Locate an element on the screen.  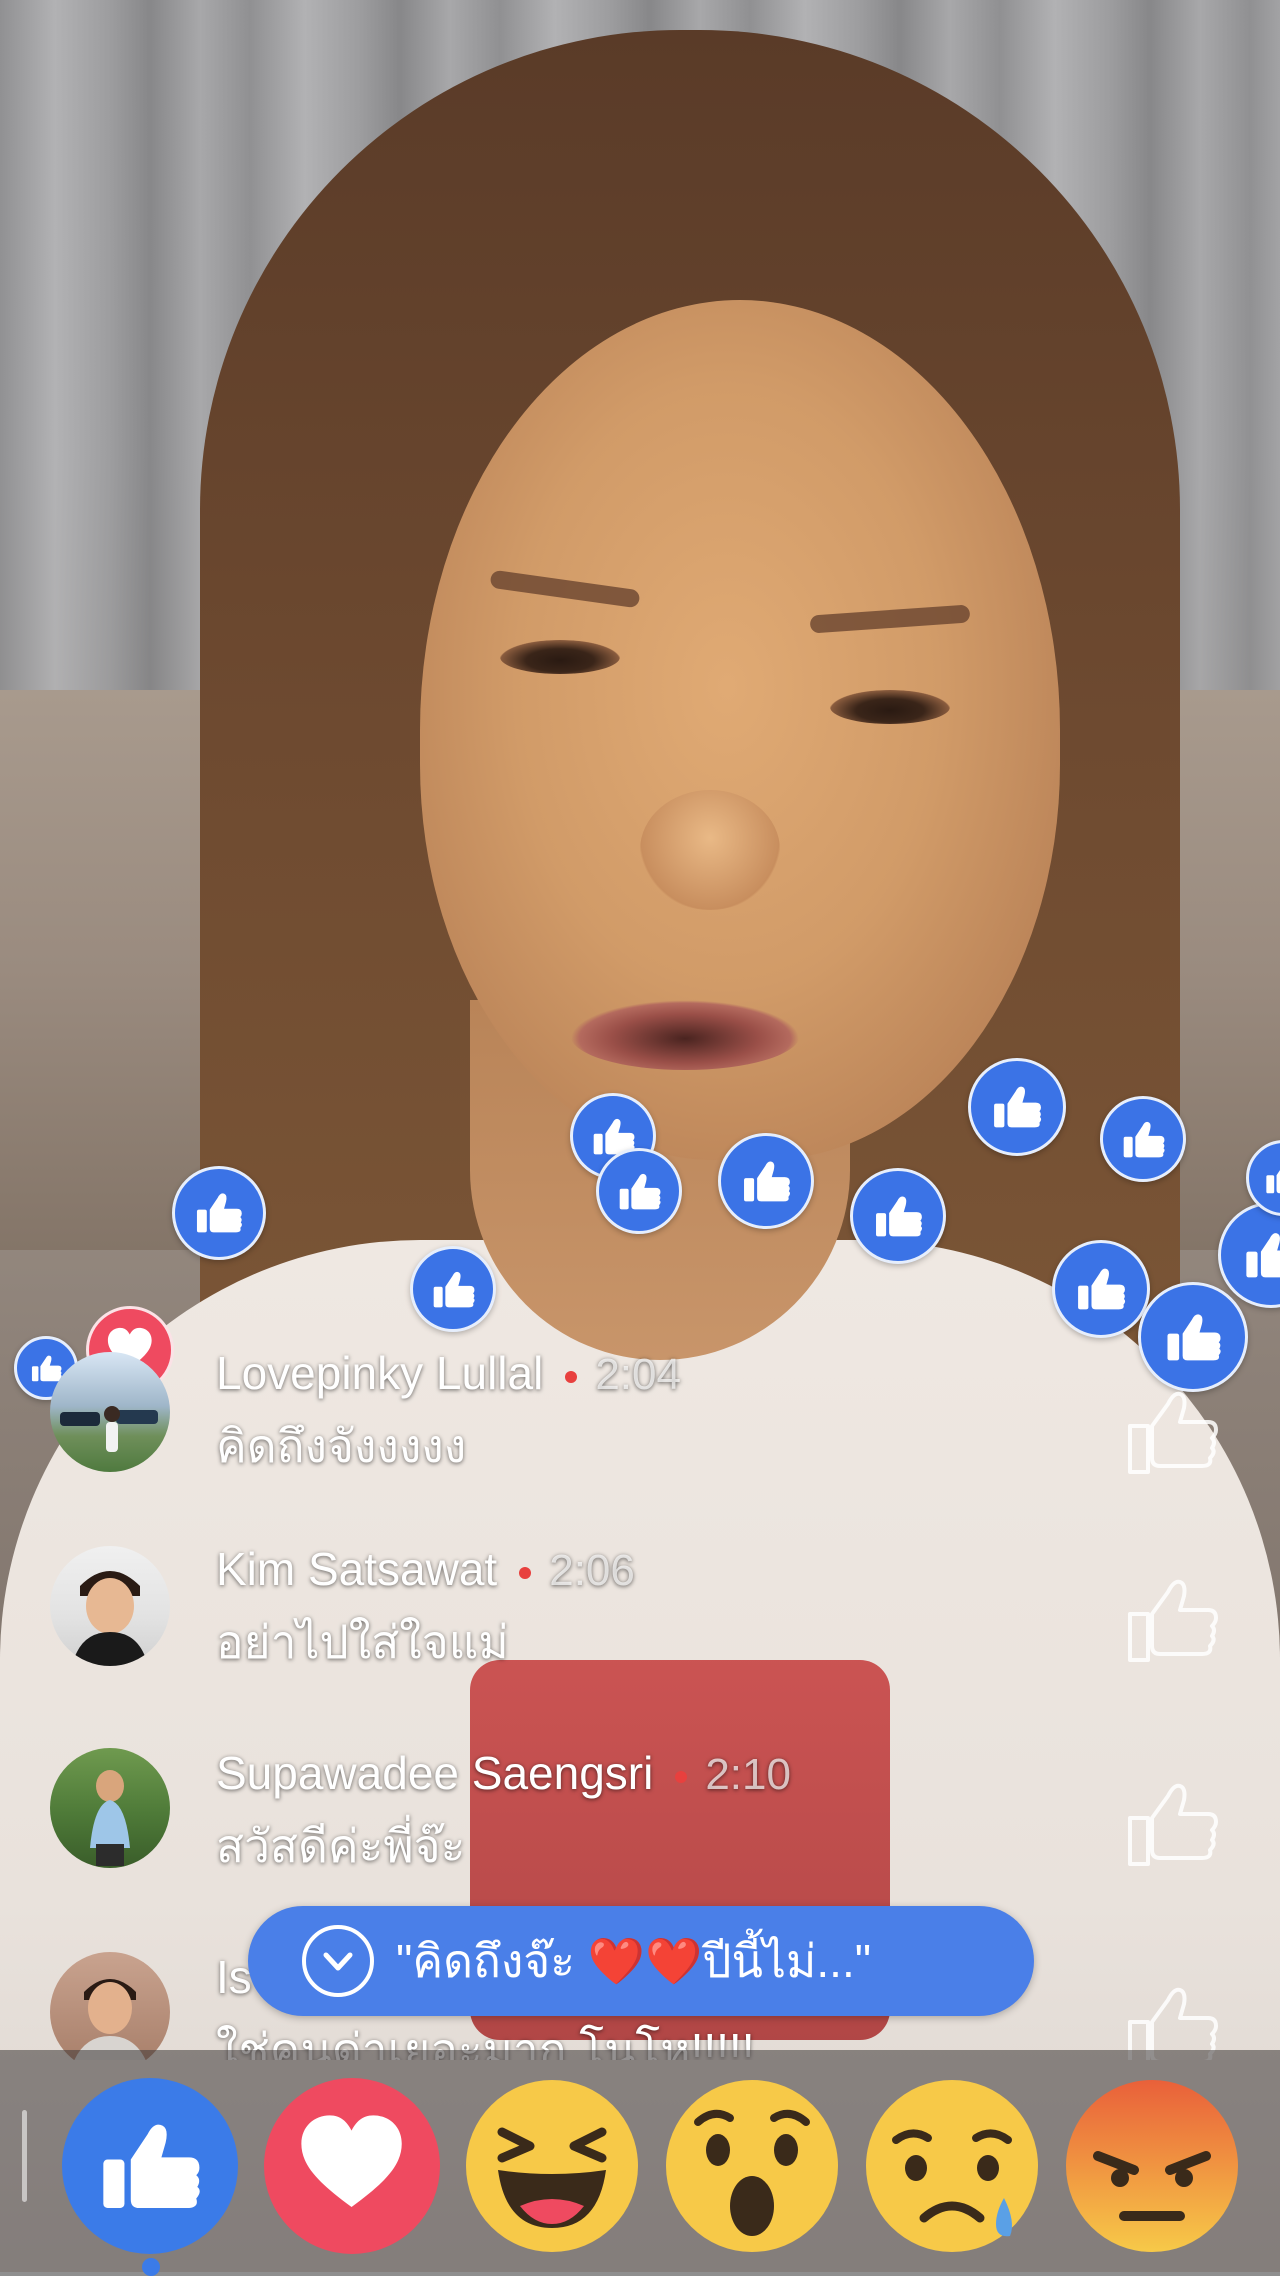
laughing-face-icon is located at coordinates (552, 2166).